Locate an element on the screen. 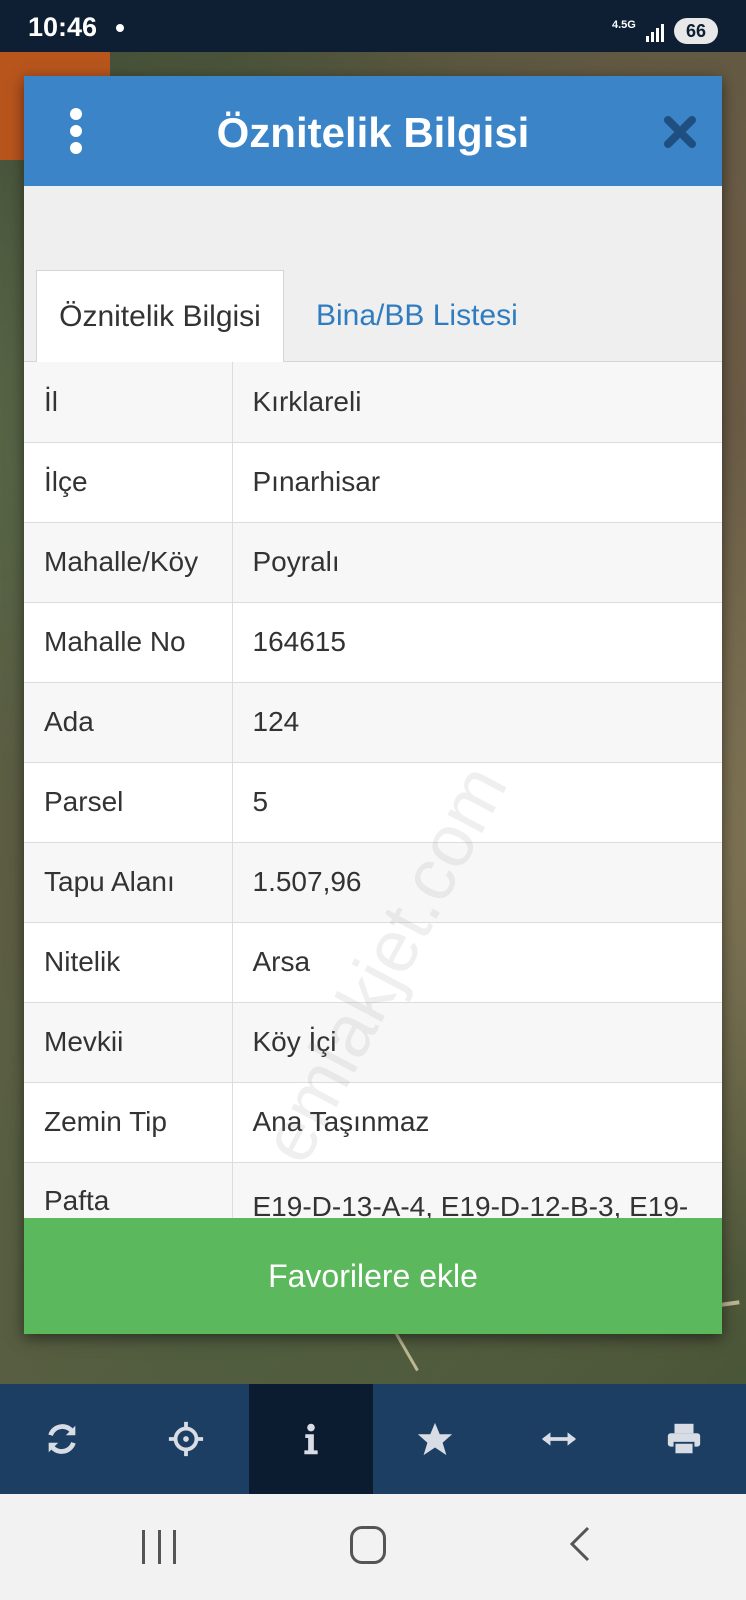  dialog-header: Öznitelik Bilgisi is located at coordinates (373, 131).